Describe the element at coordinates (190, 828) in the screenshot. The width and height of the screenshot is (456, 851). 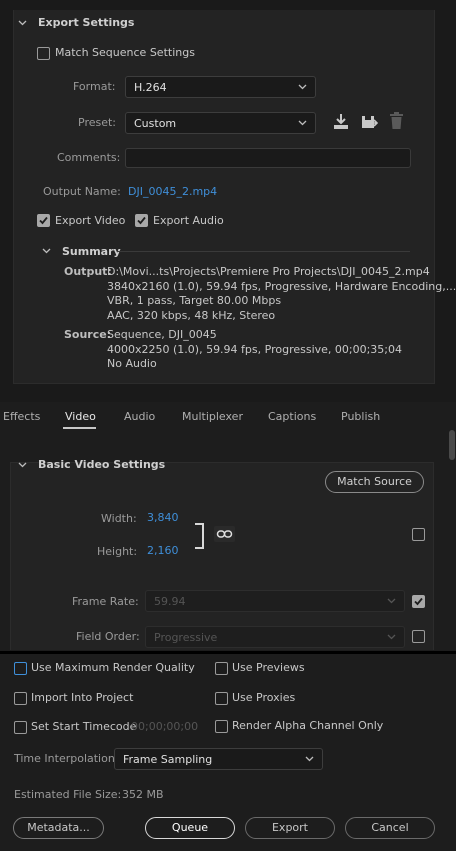
I see `queue-button: Queue` at that location.